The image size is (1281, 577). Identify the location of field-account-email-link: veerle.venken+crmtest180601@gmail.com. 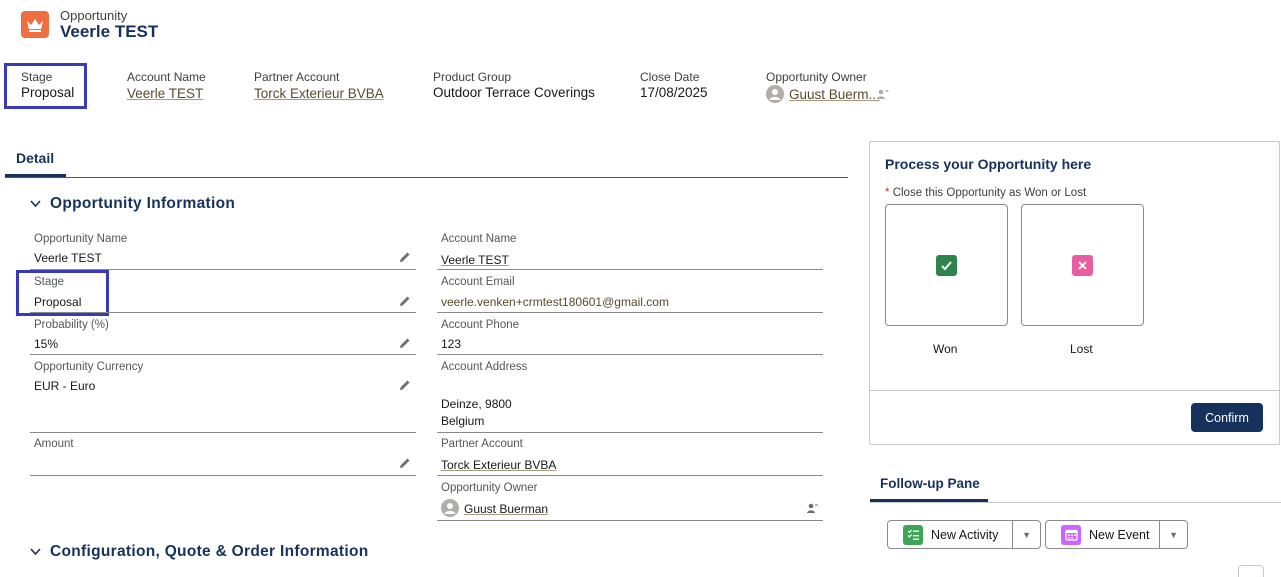
(555, 302).